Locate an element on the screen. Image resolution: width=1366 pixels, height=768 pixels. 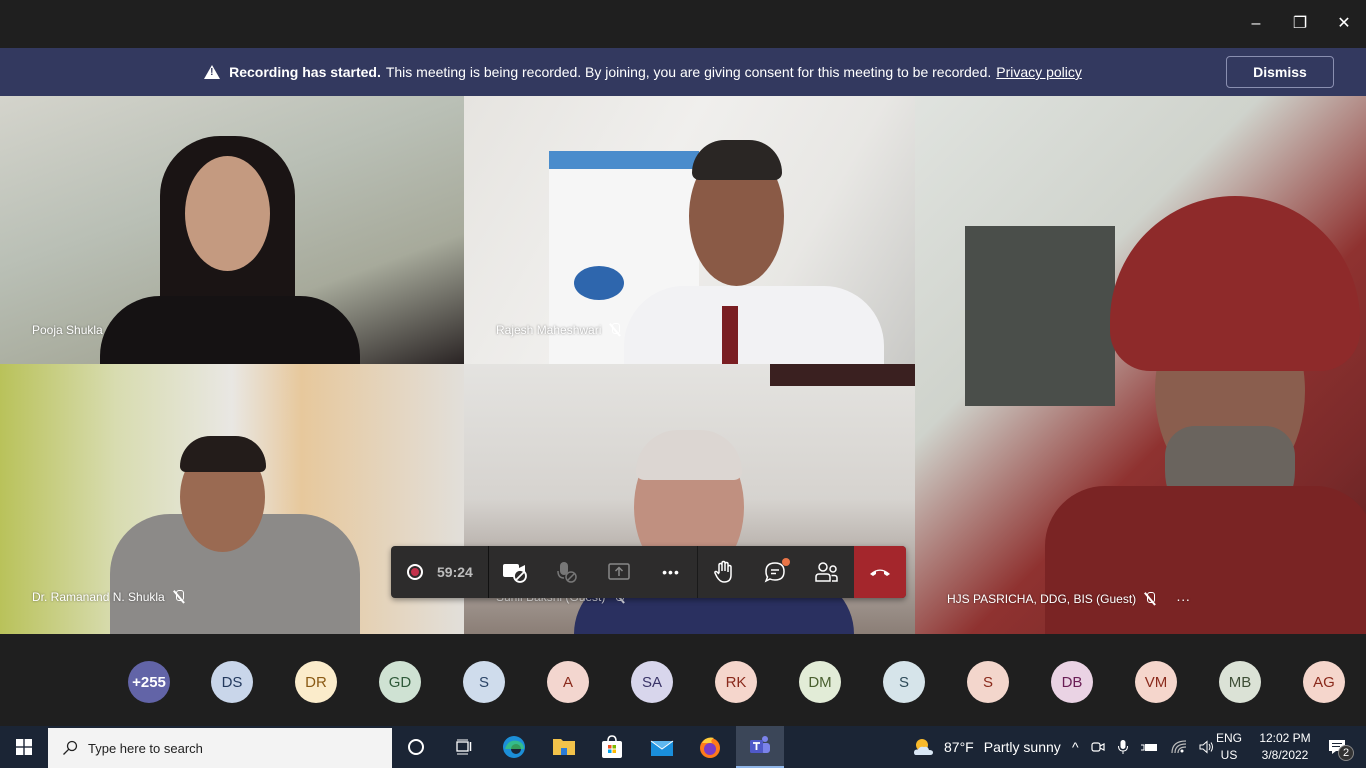
avatar-initials: DS is located at coordinates (232, 682).